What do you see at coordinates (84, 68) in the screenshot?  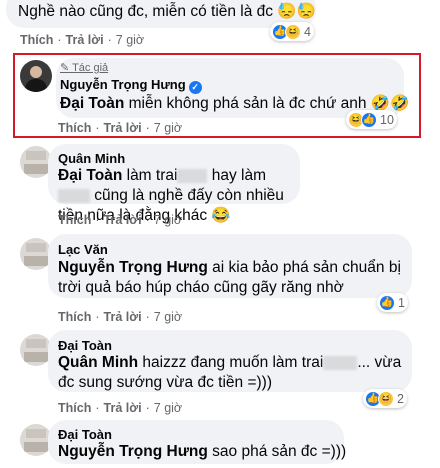 I see `author-badge: ✎ Tác giả` at bounding box center [84, 68].